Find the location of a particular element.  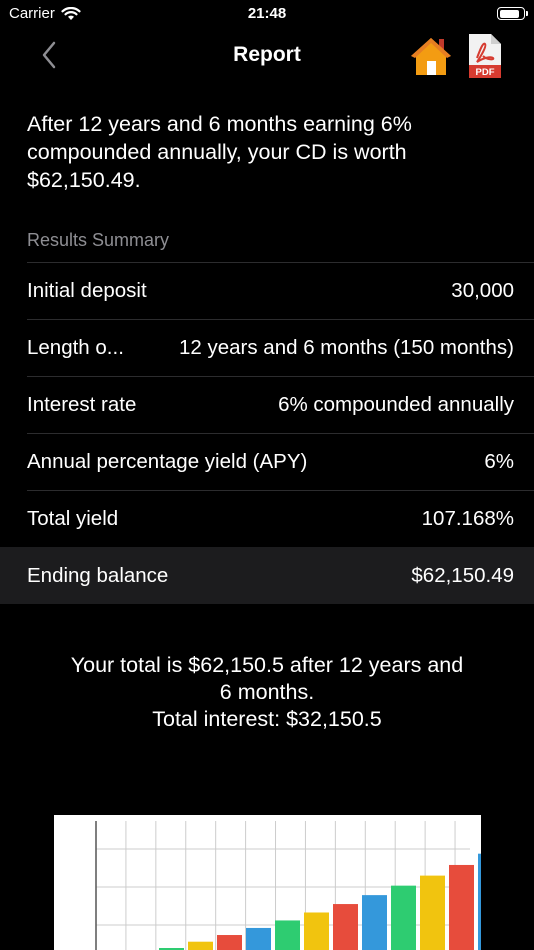

chart-svg is located at coordinates (288, 885).